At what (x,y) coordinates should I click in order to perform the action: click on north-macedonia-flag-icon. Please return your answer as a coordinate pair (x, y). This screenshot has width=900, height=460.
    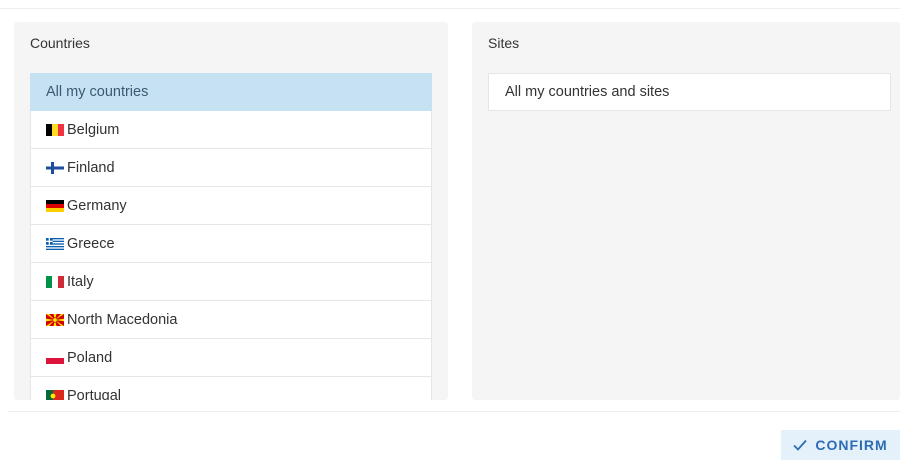
    Looking at the image, I should click on (55, 319).